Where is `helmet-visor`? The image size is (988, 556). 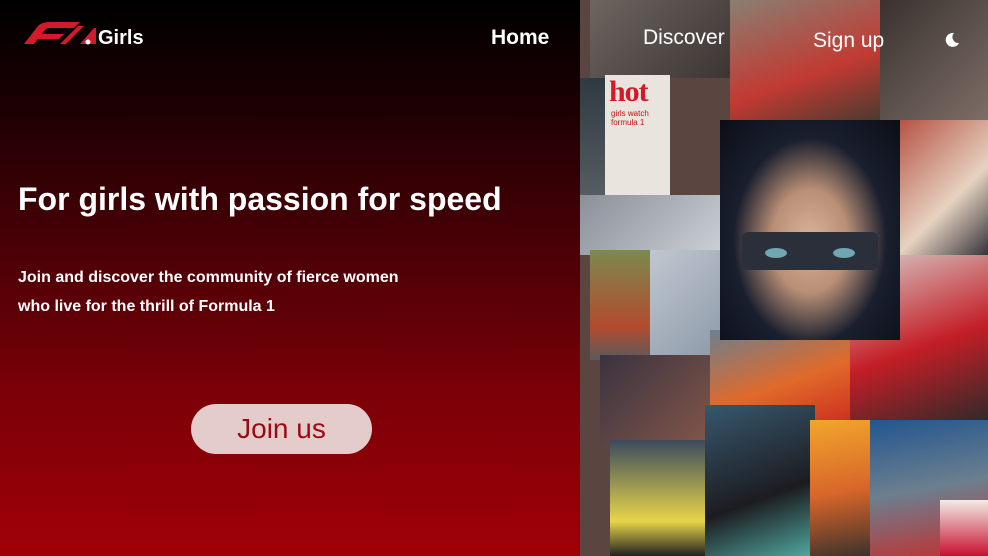
helmet-visor is located at coordinates (810, 251).